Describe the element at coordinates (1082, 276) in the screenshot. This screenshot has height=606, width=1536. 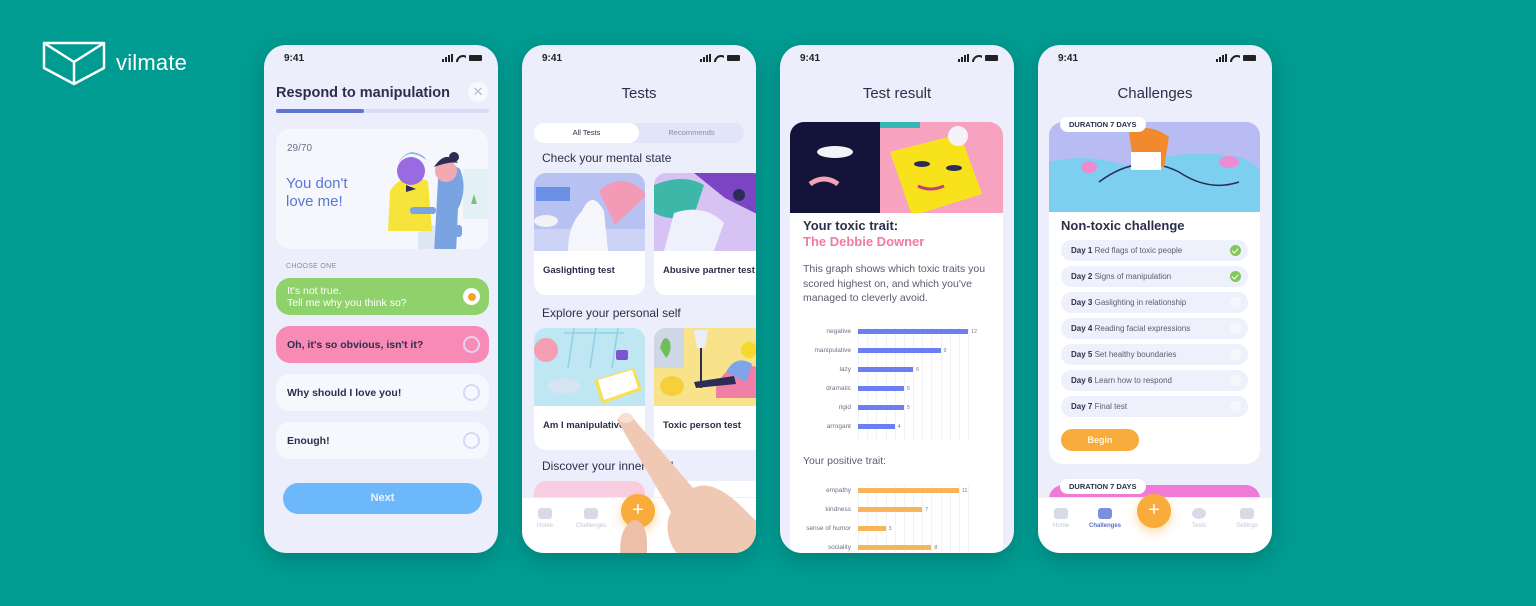
I see `day-number: Day 2` at that location.